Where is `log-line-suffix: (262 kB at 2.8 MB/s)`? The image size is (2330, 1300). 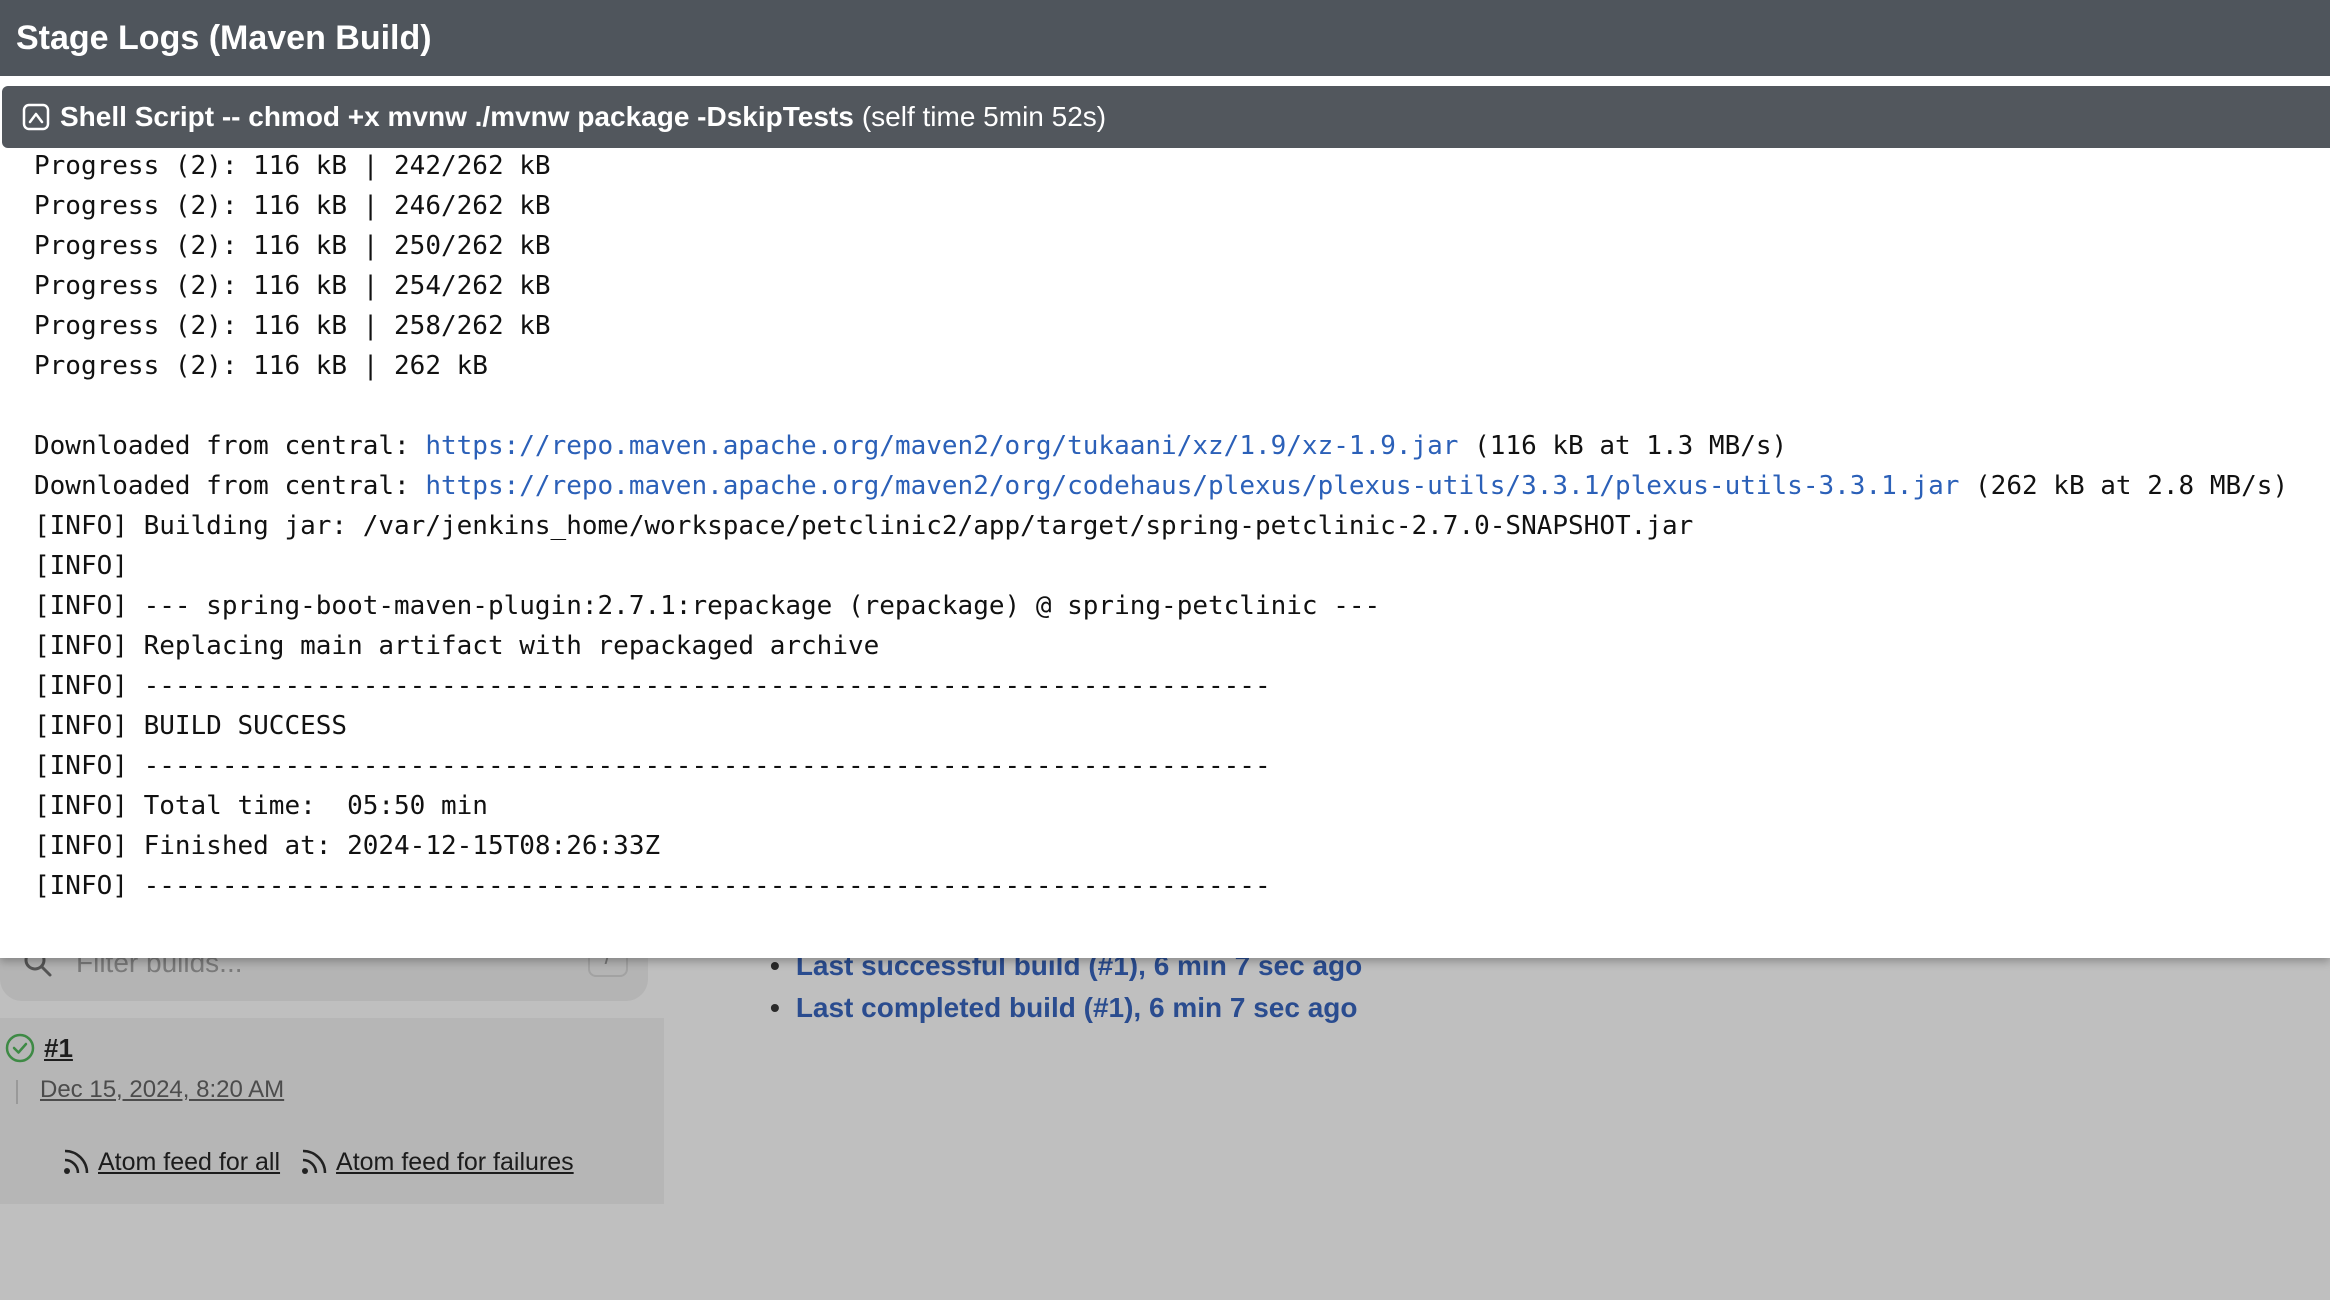
log-line-suffix: (262 kB at 2.8 MB/s) is located at coordinates (2124, 486).